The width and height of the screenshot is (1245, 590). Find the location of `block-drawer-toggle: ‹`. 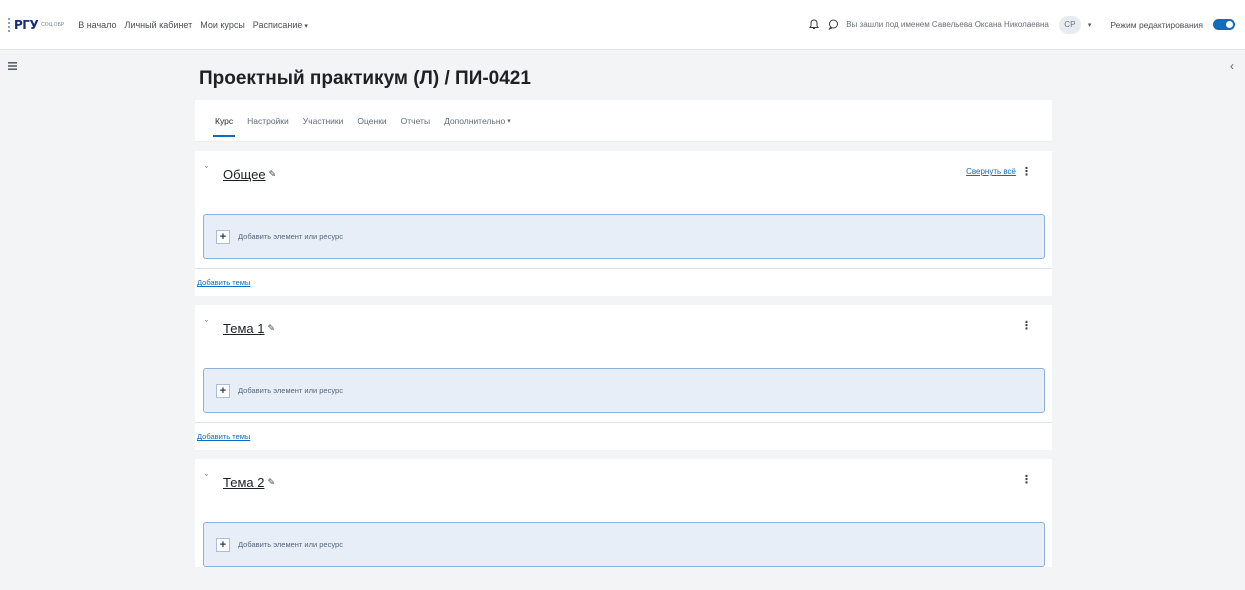

block-drawer-toggle: ‹ is located at coordinates (1232, 66).